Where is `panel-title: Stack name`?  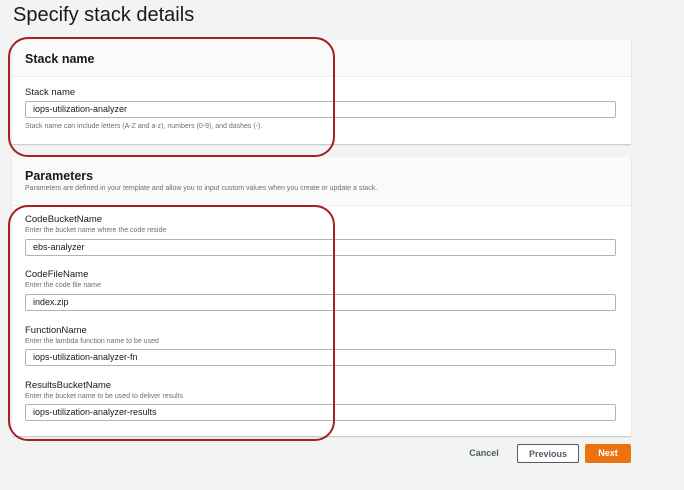
panel-title: Stack name is located at coordinates (60, 59).